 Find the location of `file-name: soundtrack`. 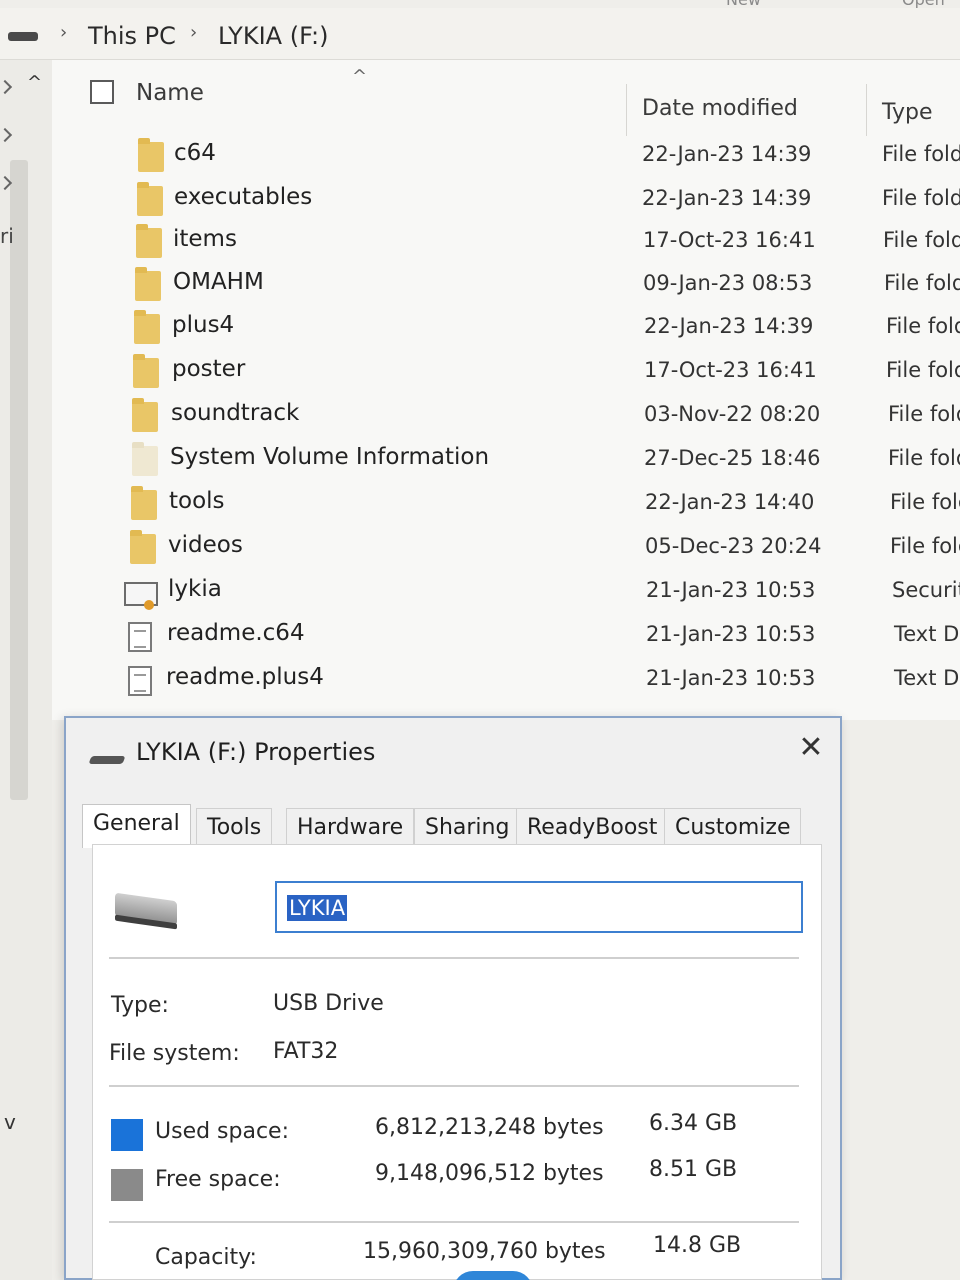

file-name: soundtrack is located at coordinates (235, 413).